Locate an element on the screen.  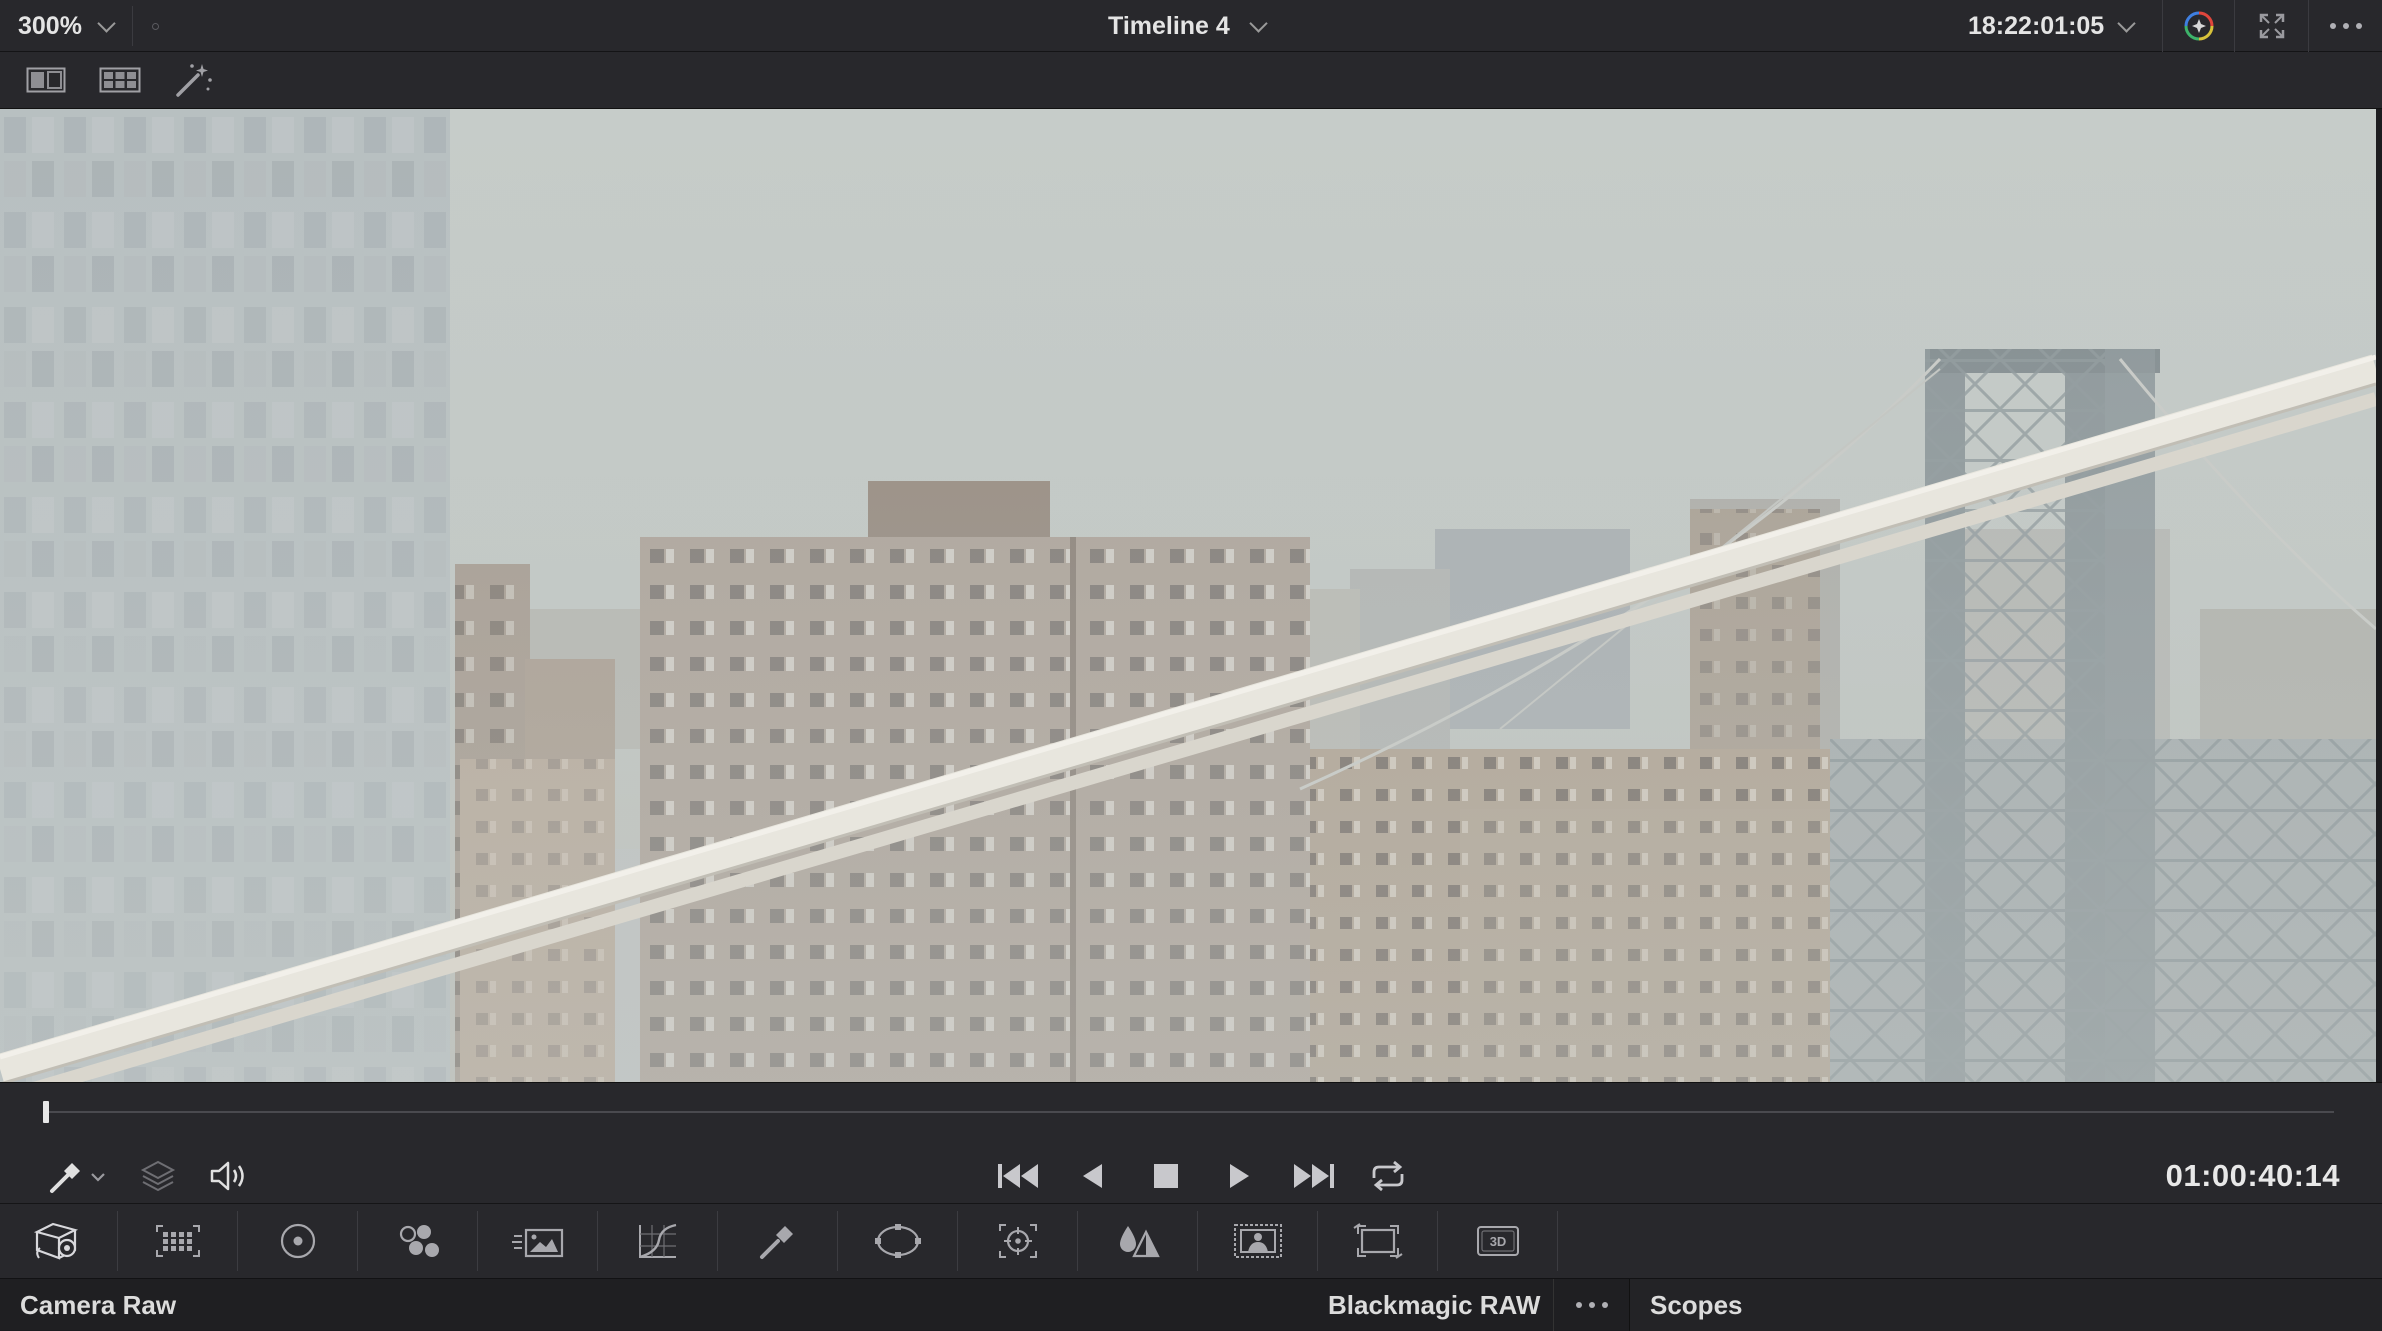
viewer-options is located at coordinates (2272, 26).